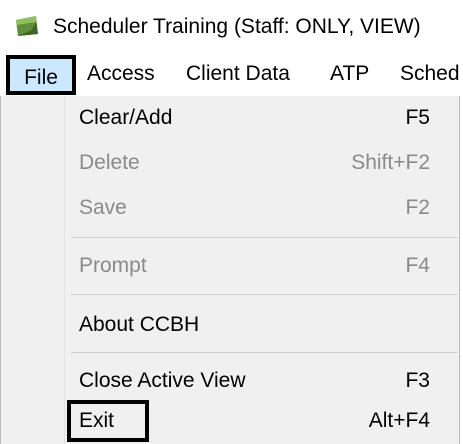  I want to click on menu-item-prompt: Prompt F4, so click(261, 266).